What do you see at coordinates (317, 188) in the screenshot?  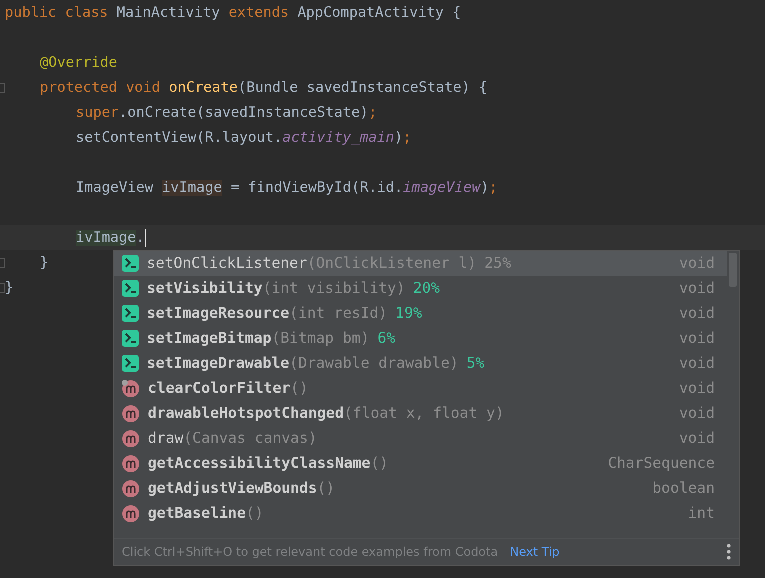 I see `code-token: = findViewById(R.id.` at bounding box center [317, 188].